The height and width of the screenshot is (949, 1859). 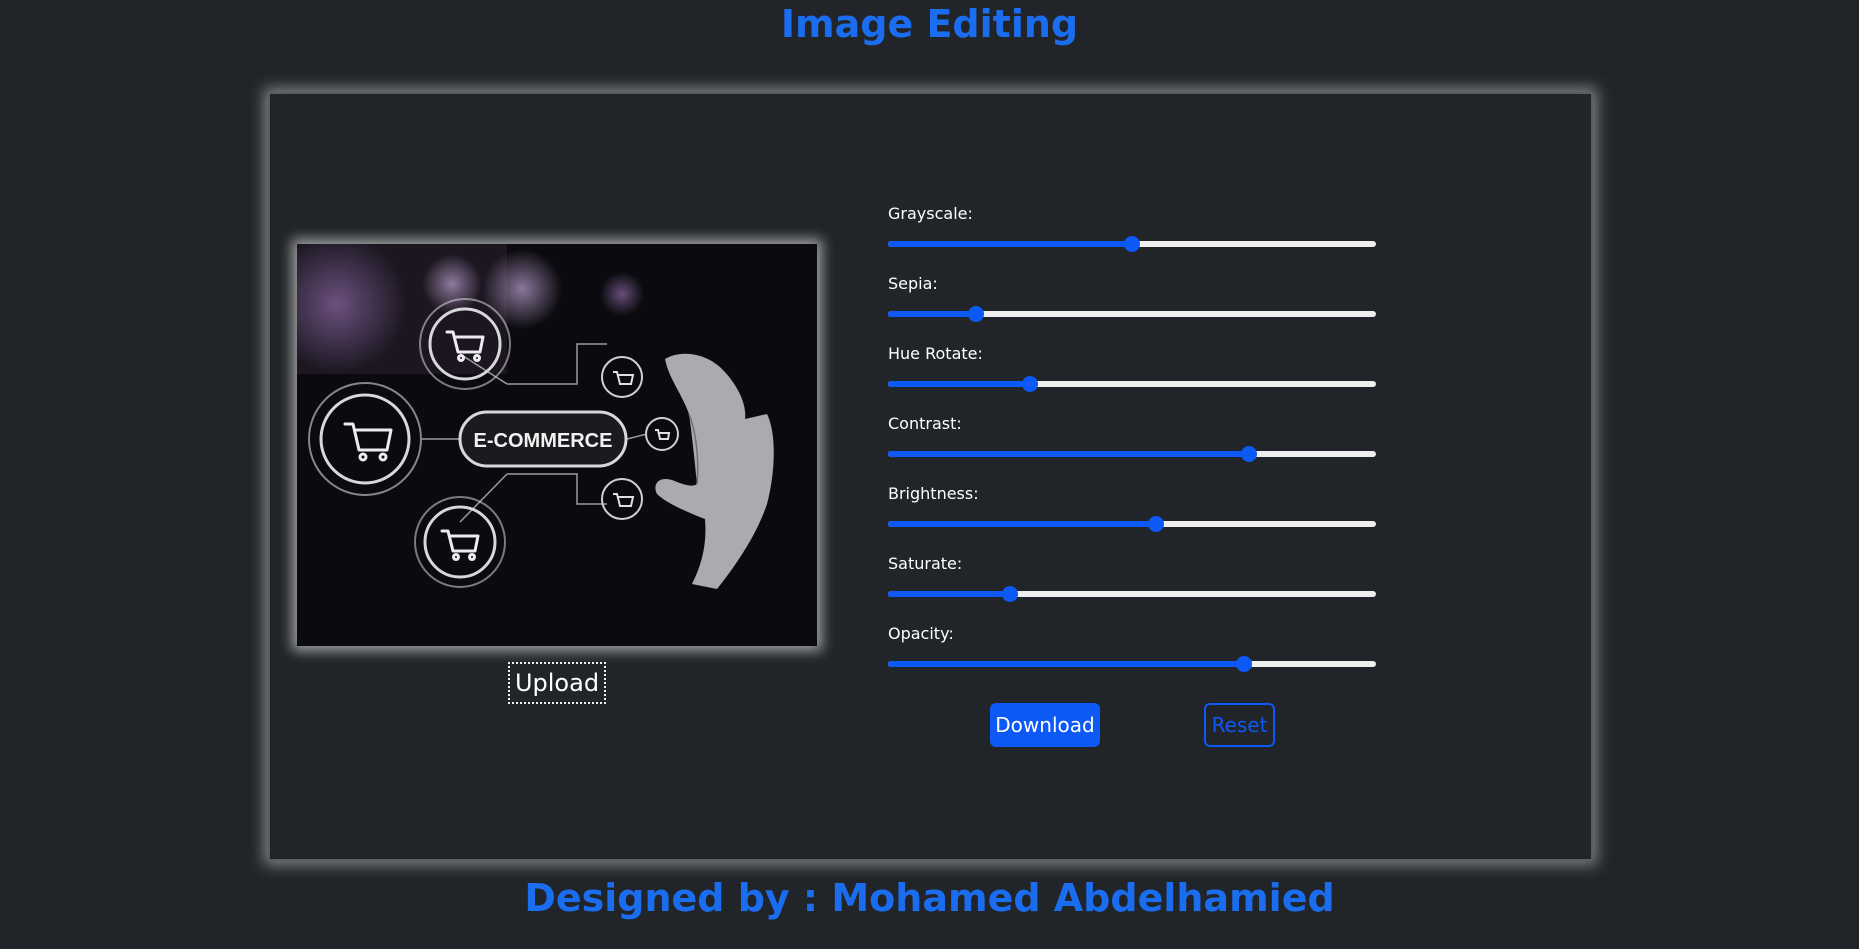 I want to click on download-button: Download, so click(x=1045, y=725).